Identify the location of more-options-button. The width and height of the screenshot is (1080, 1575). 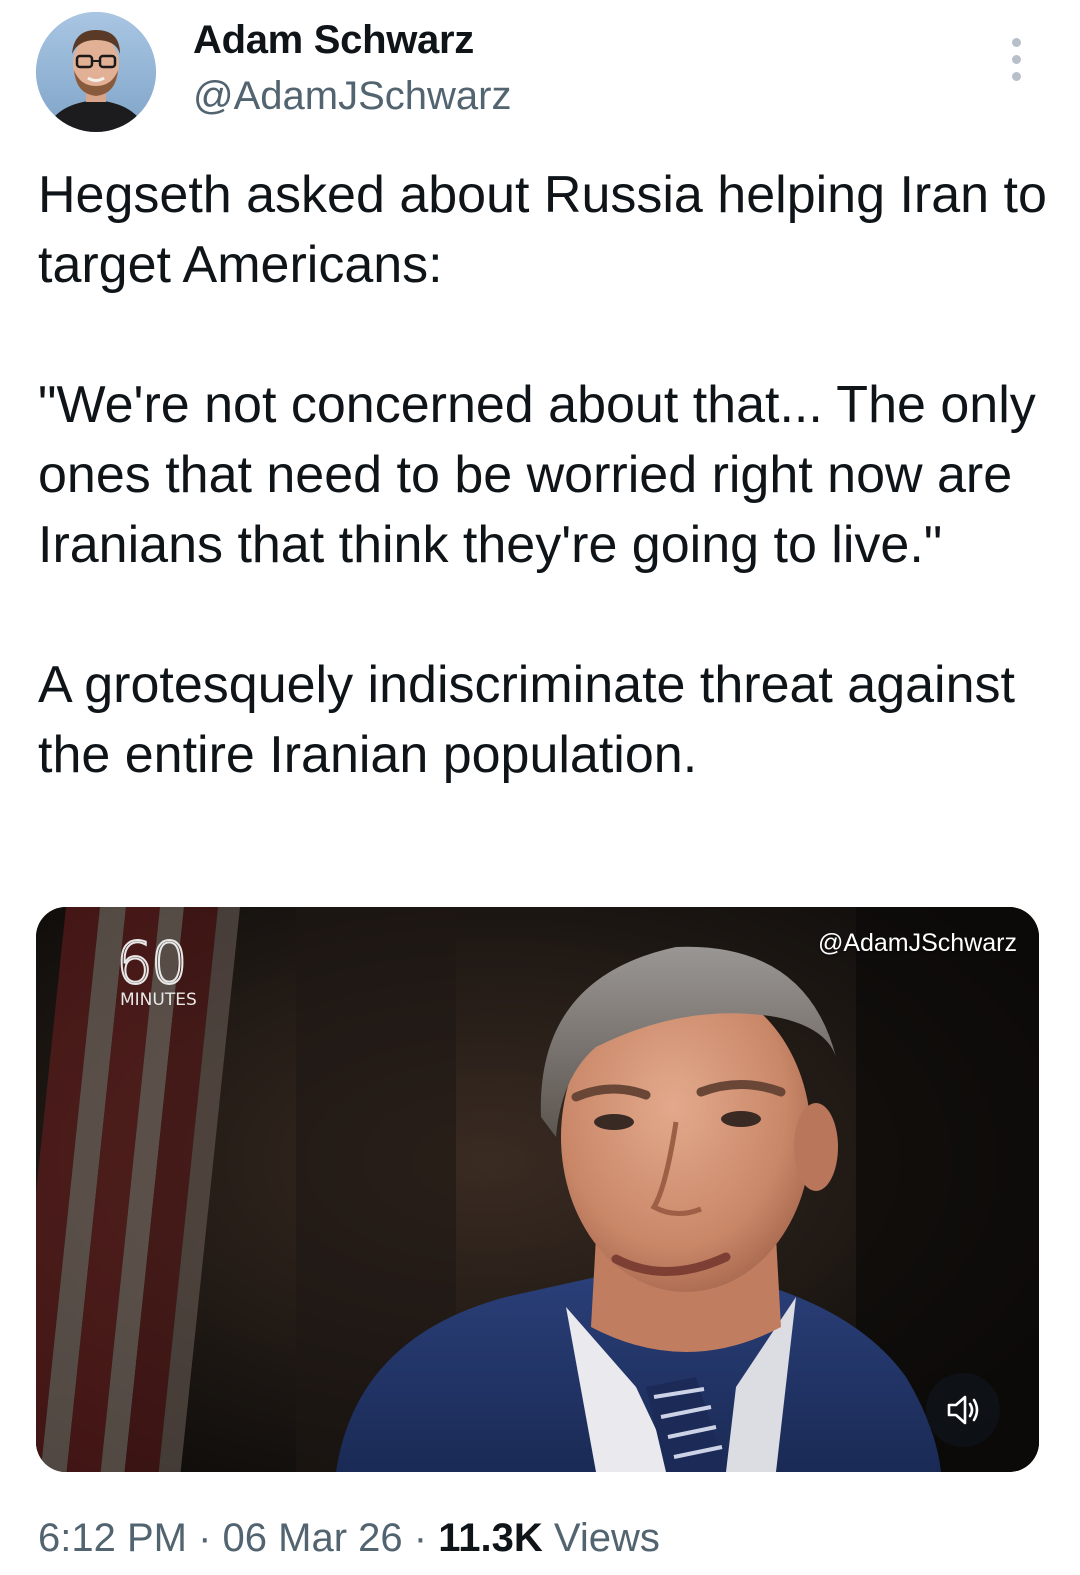
(1016, 59).